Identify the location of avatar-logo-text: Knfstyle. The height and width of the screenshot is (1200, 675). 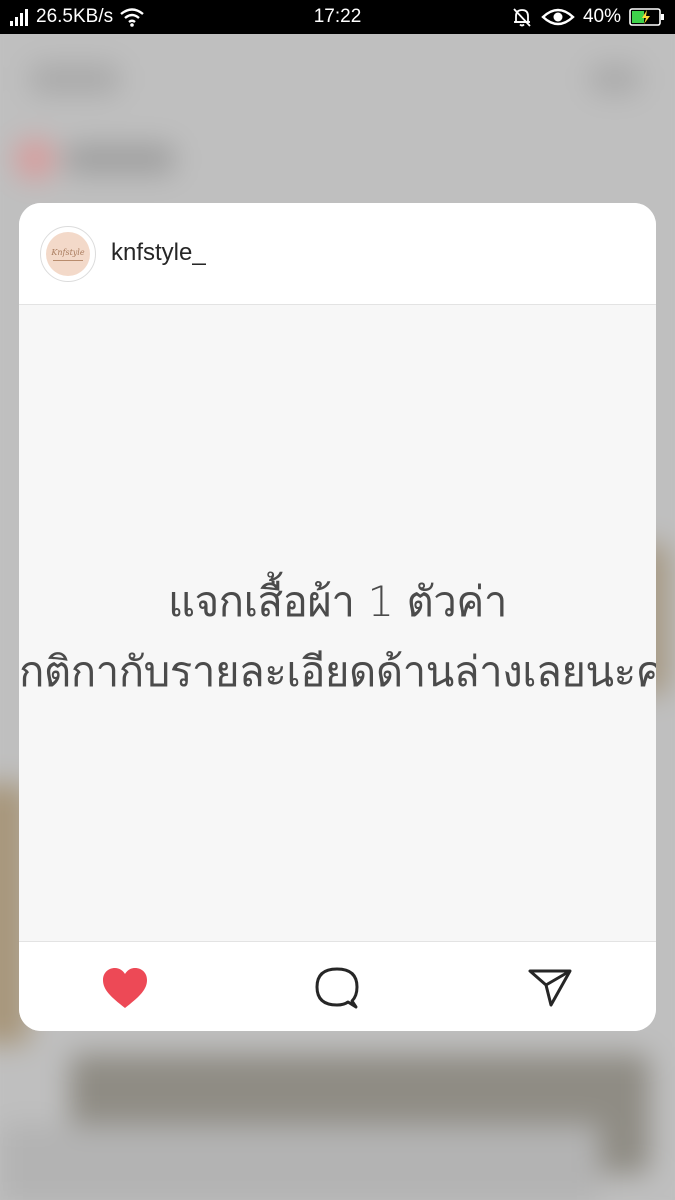
(68, 252).